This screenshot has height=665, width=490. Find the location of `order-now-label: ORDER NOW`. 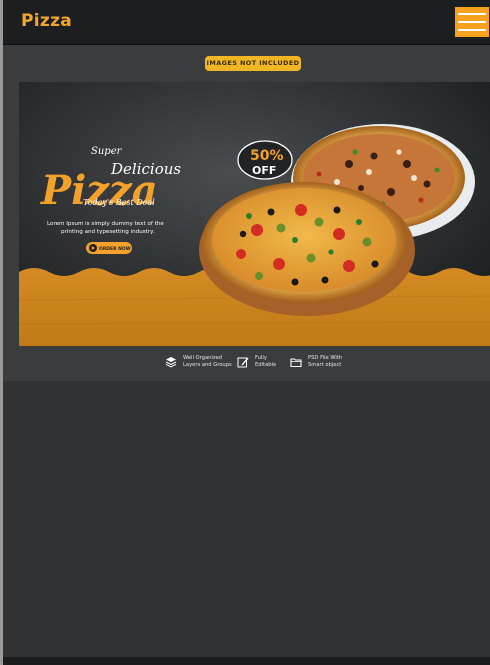

order-now-label: ORDER NOW is located at coordinates (115, 249).